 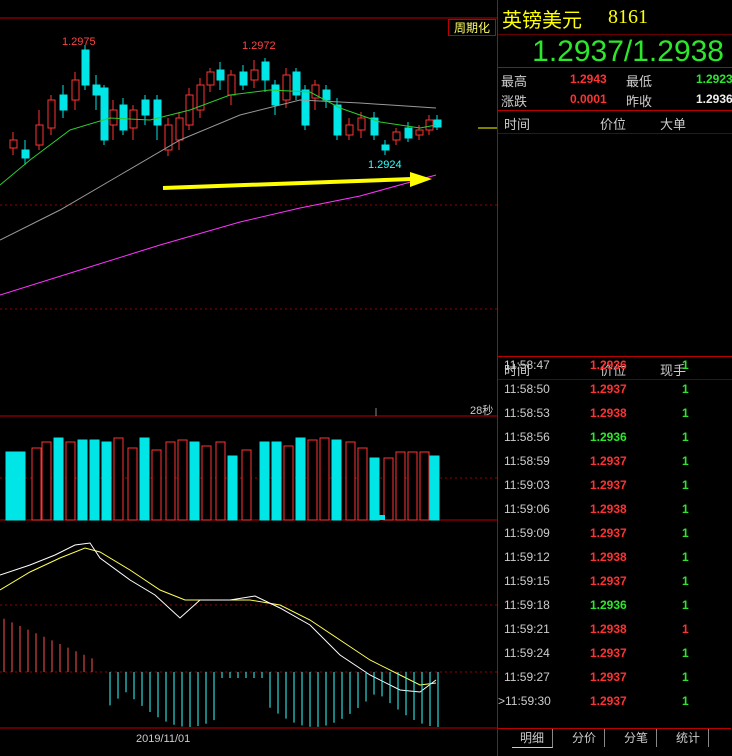 What do you see at coordinates (514, 101) in the screenshot?
I see `change-label: 涨跌` at bounding box center [514, 101].